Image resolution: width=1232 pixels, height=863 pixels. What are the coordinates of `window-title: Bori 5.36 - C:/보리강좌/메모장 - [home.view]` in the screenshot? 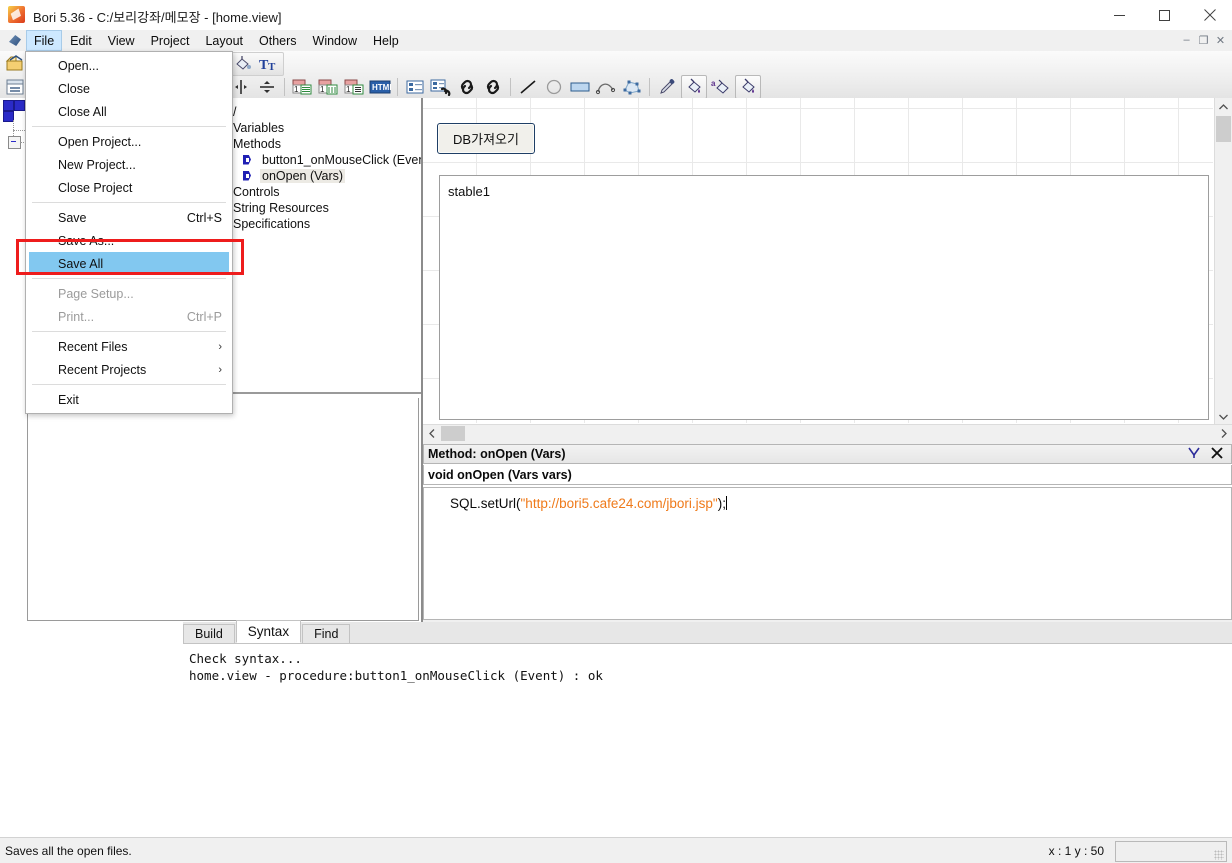 It's located at (157, 17).